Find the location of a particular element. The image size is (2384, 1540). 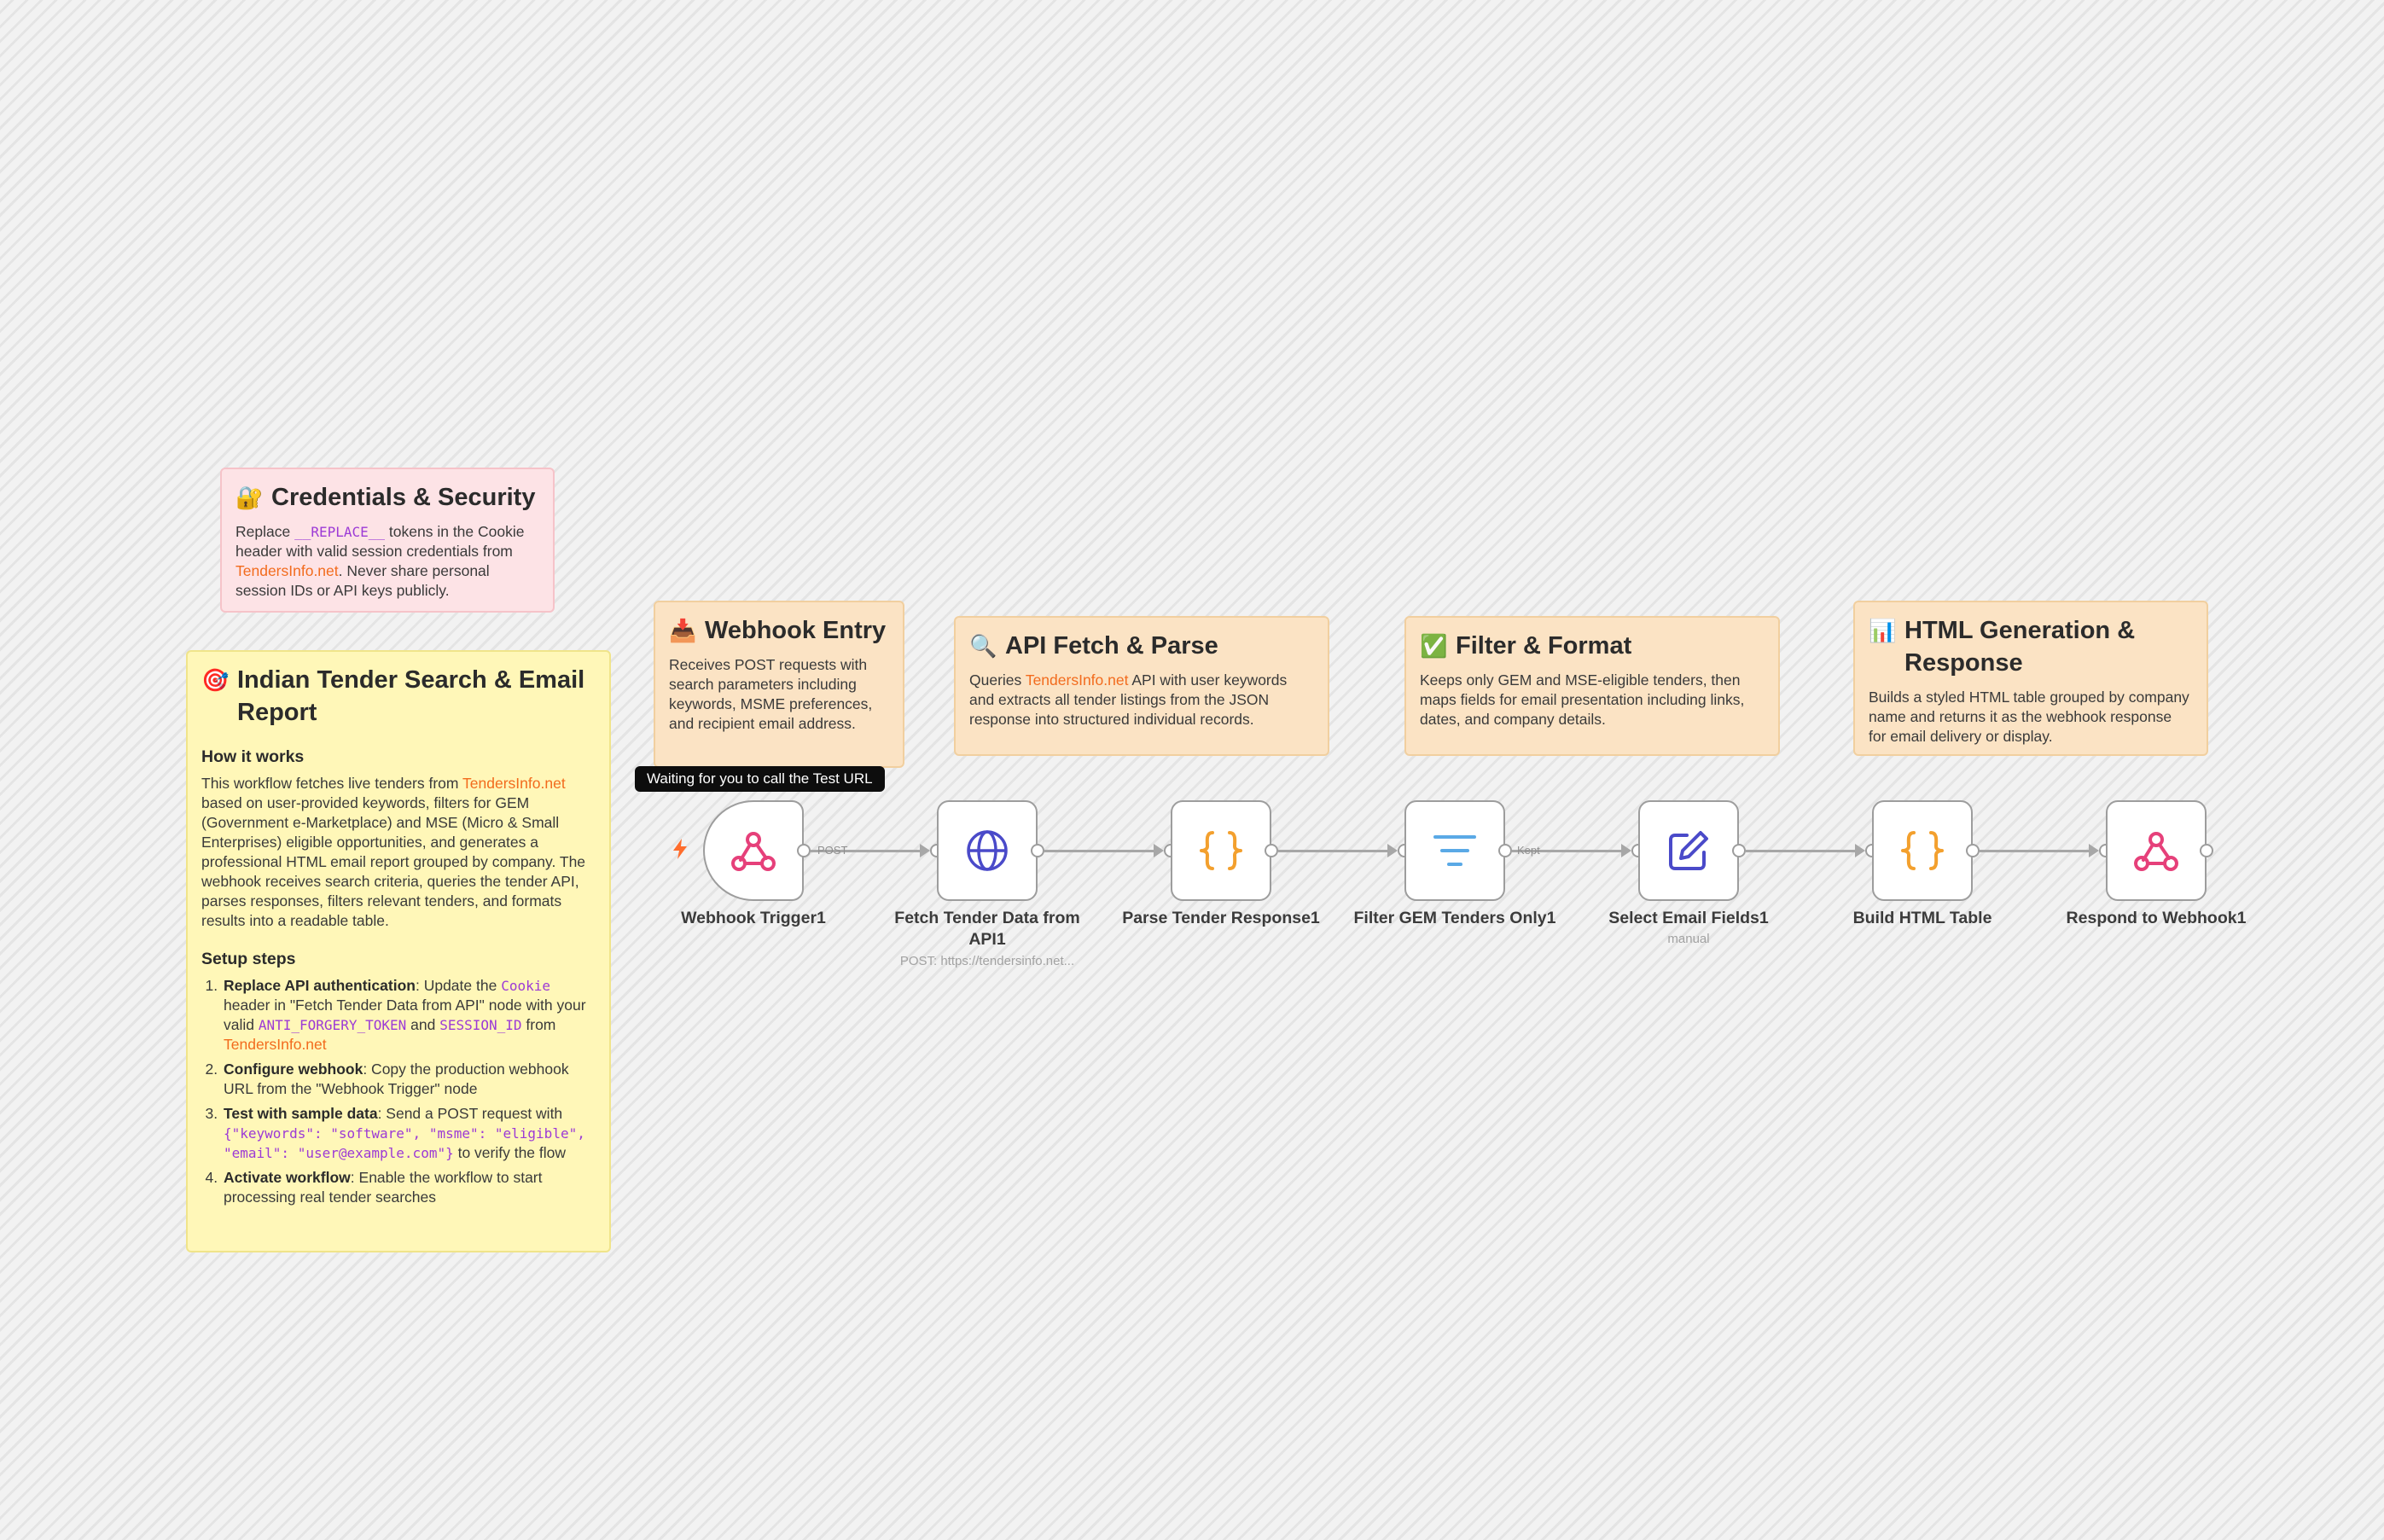

check-mark-icon: ✅ is located at coordinates (1434, 646).